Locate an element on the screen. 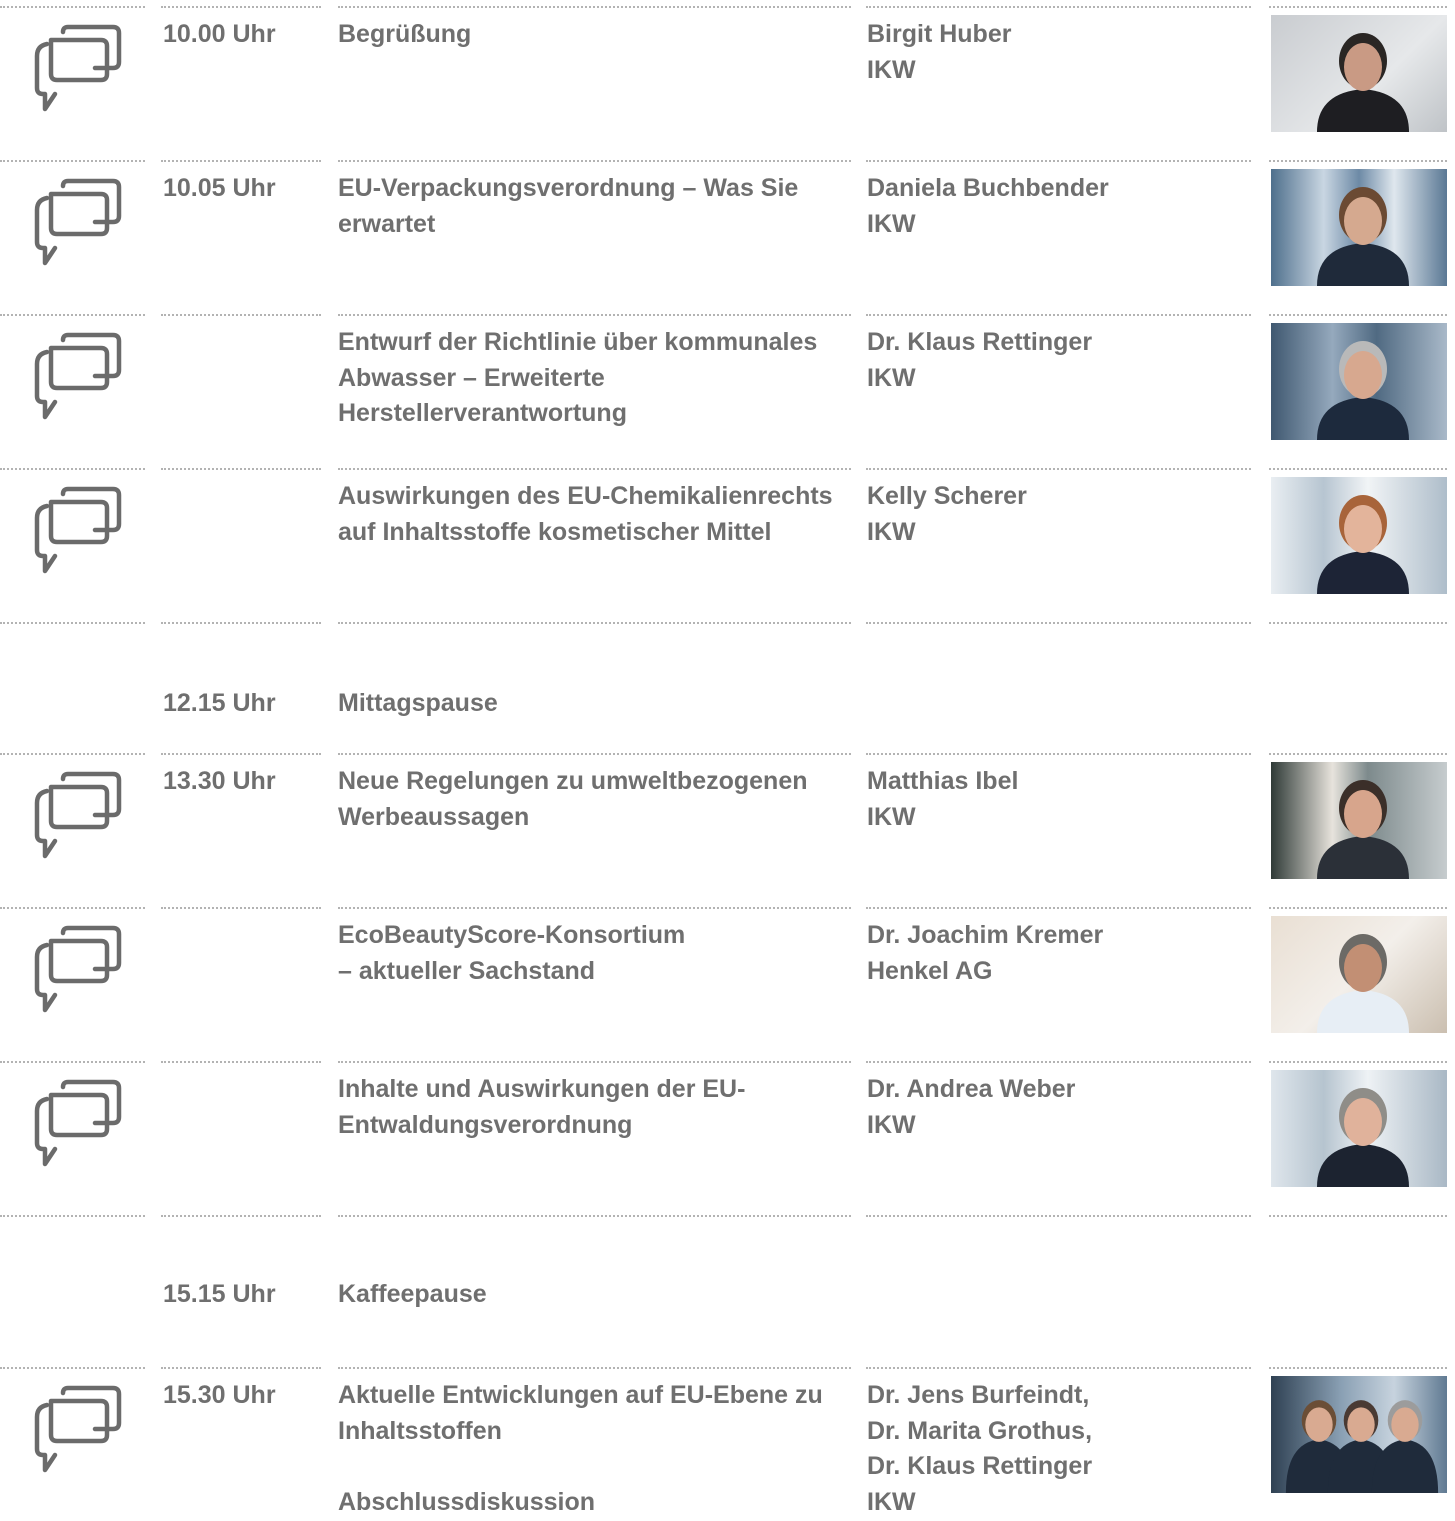 This screenshot has height=1521, width=1455. session-title-line: Entwaldungsverordnung is located at coordinates (485, 1124).